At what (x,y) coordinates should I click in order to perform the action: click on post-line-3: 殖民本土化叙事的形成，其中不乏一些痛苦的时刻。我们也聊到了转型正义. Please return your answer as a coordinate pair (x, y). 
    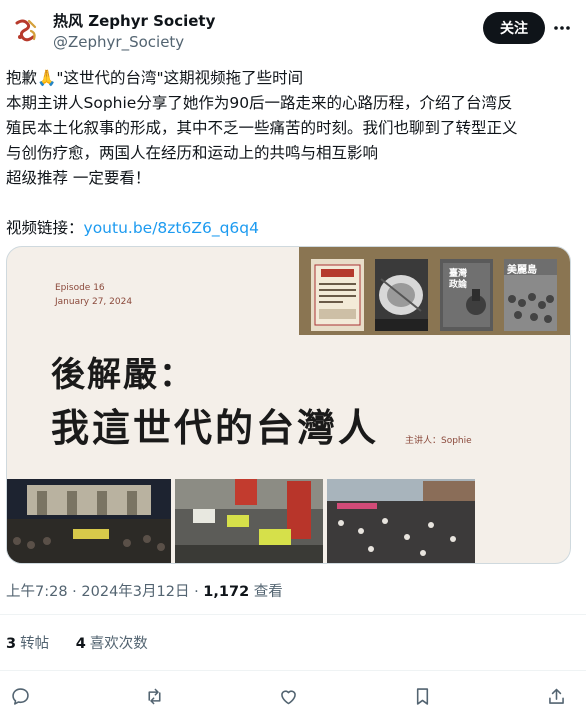
    Looking at the image, I should click on (262, 128).